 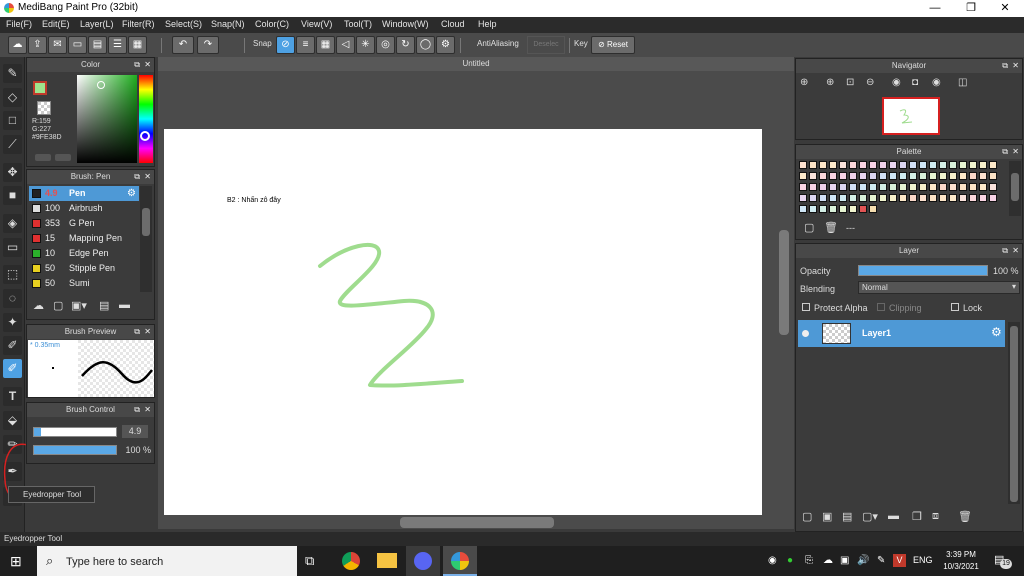 What do you see at coordinates (850, 82) in the screenshot?
I see `fit-icon: ⊡` at bounding box center [850, 82].